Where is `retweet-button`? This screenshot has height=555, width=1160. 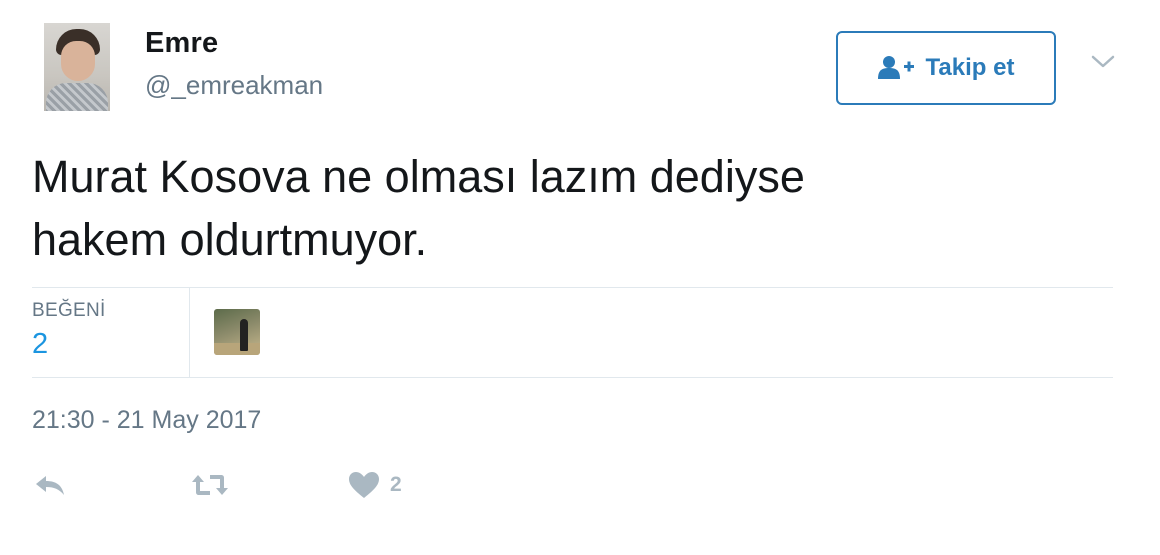
retweet-button is located at coordinates (210, 485).